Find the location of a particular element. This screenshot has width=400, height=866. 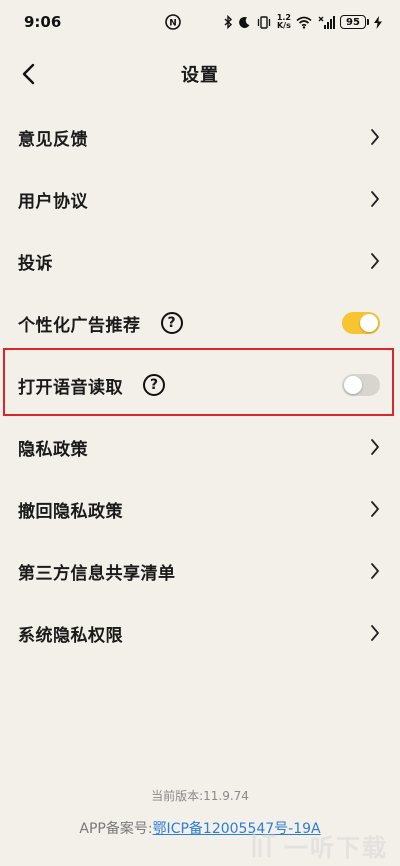

watermark: 一听下载 is located at coordinates (323, 845).